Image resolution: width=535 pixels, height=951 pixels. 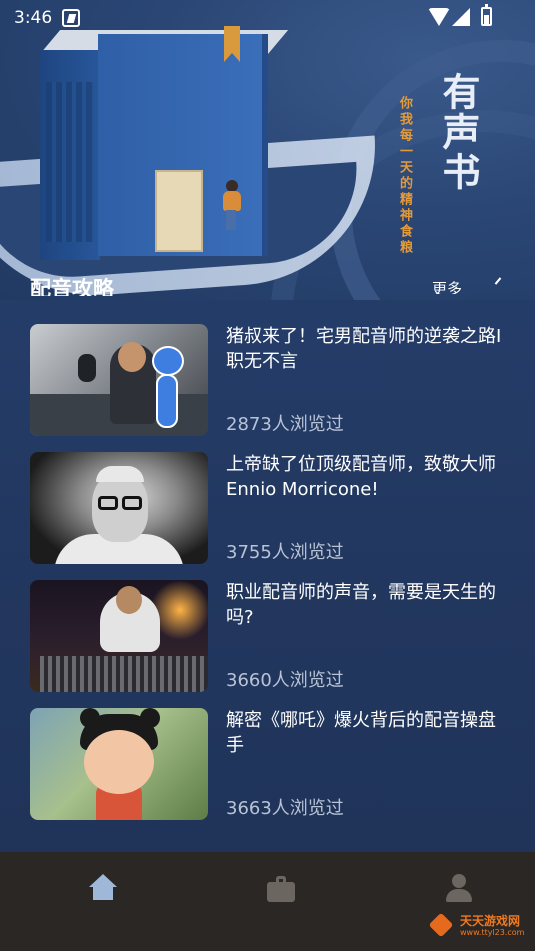 I want to click on more-link: 更多, so click(x=447, y=284).